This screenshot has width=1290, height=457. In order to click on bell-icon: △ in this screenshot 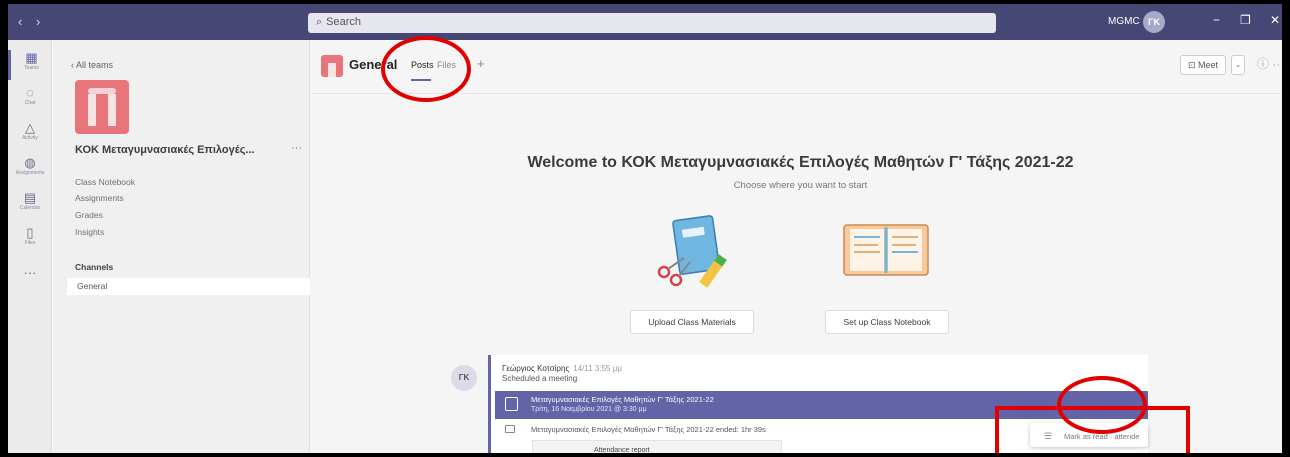, I will do `click(30, 127)`.